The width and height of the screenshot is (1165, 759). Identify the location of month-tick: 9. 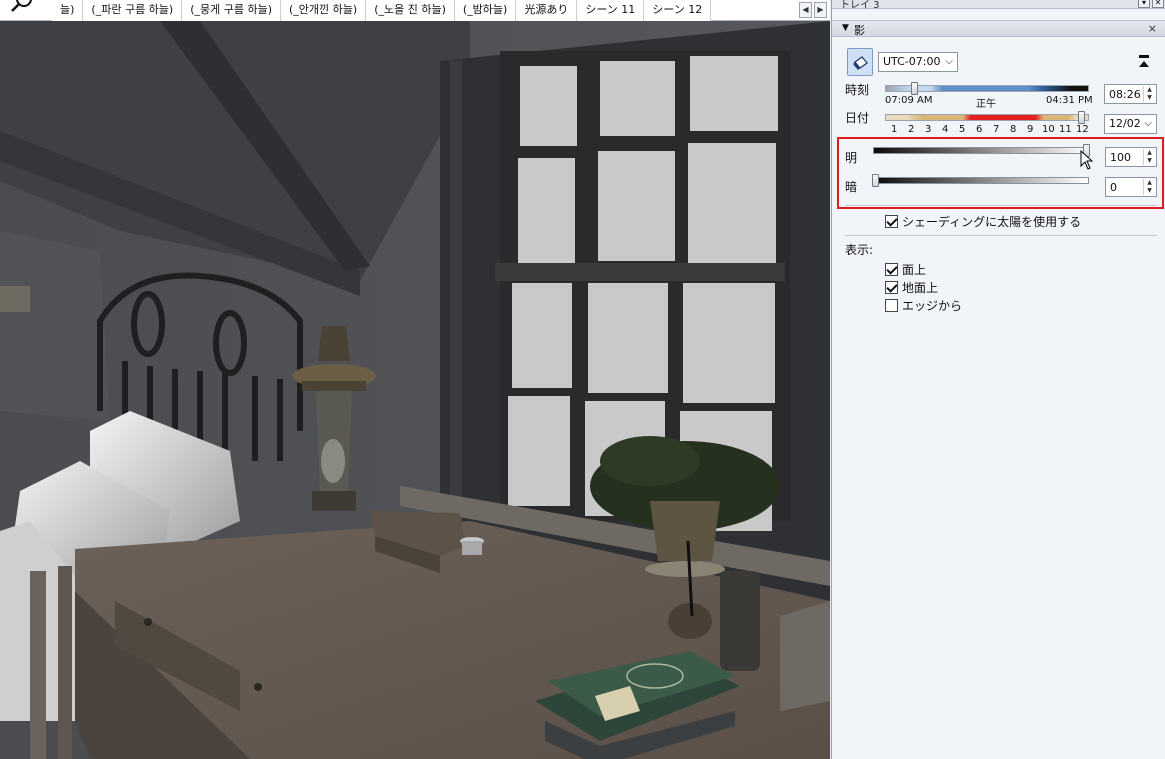
(1030, 129).